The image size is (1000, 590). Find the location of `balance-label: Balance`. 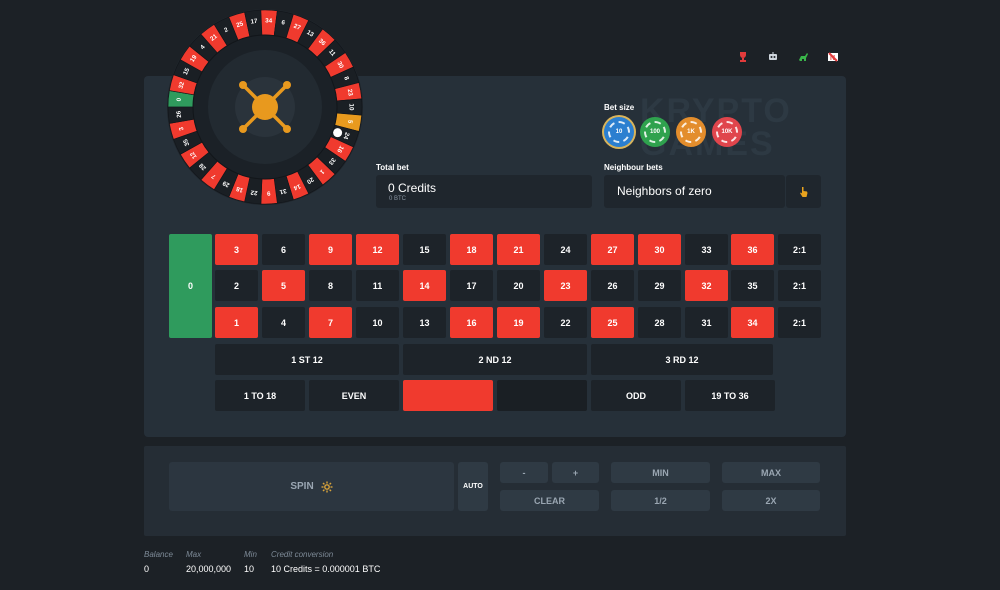

balance-label: Balance is located at coordinates (158, 554).